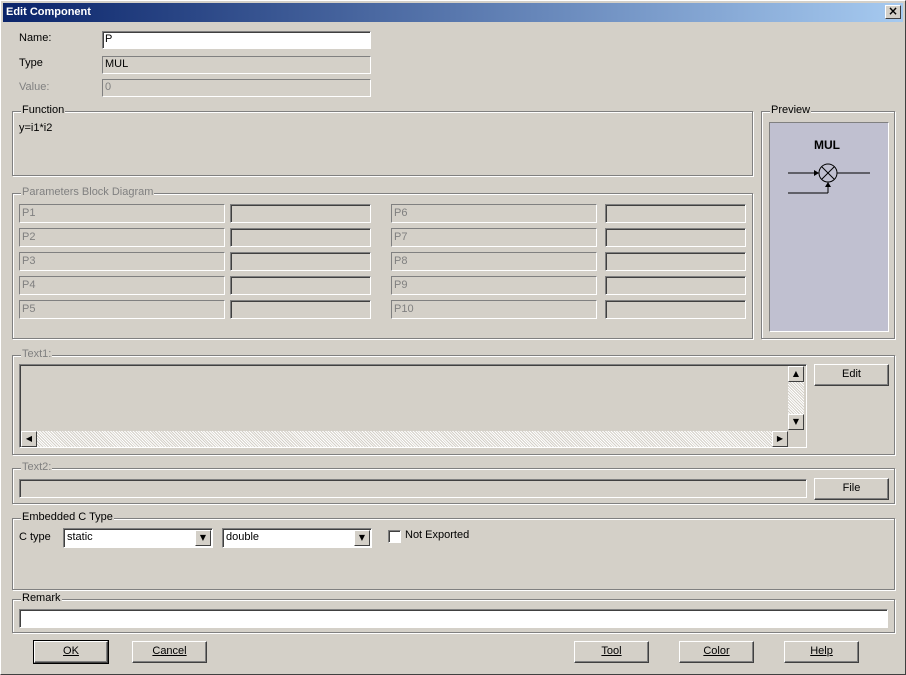 This screenshot has width=906, height=675. What do you see at coordinates (300, 261) in the screenshot?
I see `param-value-p3` at bounding box center [300, 261].